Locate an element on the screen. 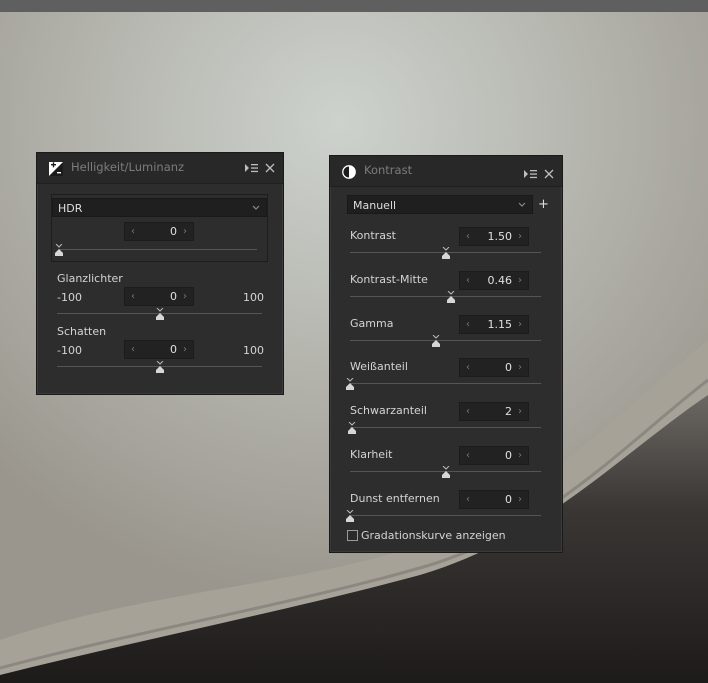 This screenshot has height=683, width=708. shadows-max: 100 is located at coordinates (253, 350).